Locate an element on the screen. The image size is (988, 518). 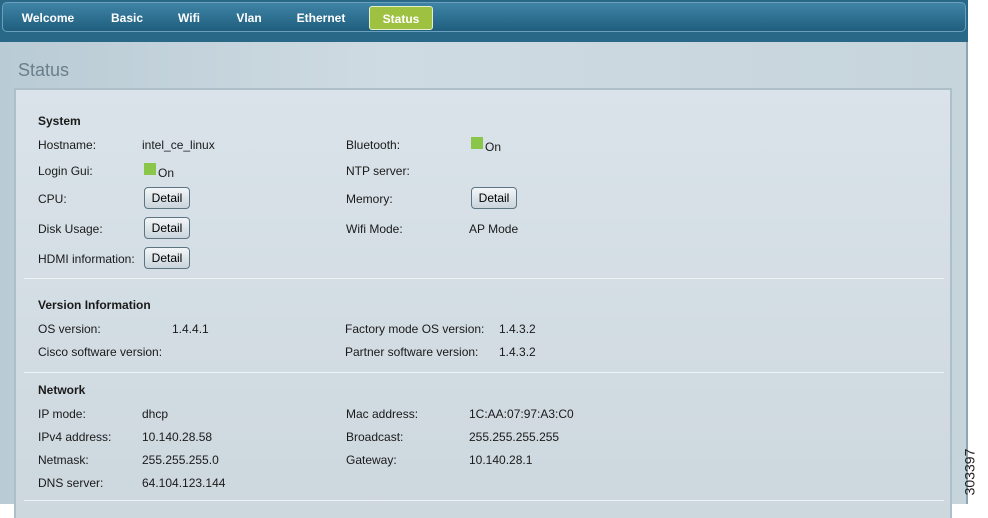
system-heading: System is located at coordinates (59, 121).